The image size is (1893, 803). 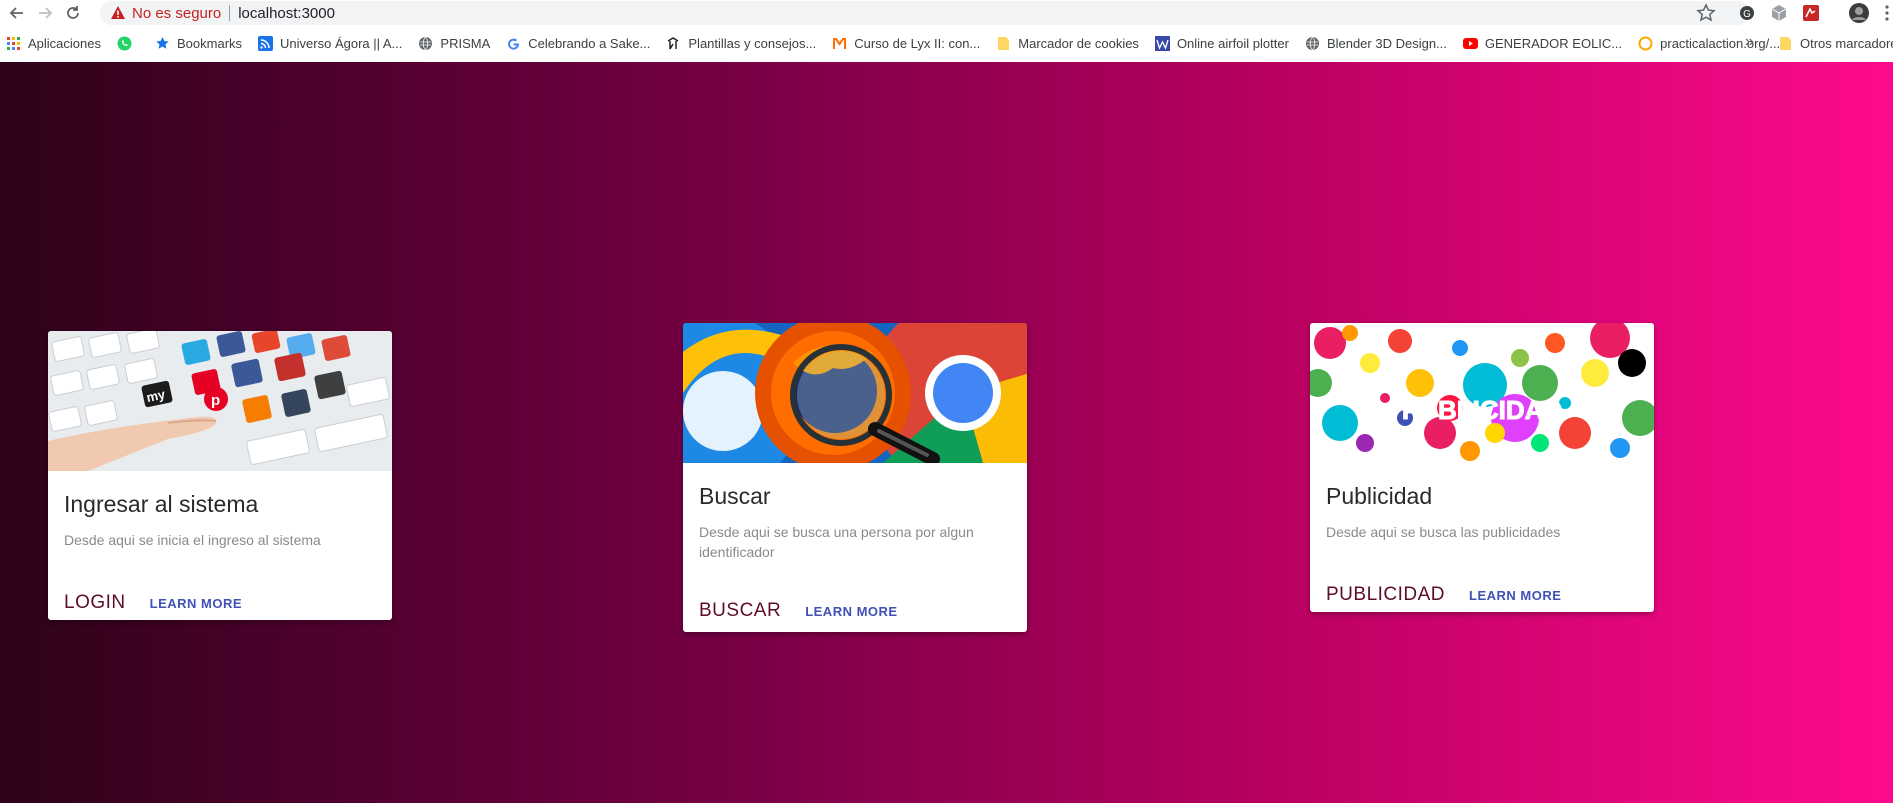 What do you see at coordinates (161, 504) in the screenshot?
I see `card-title: Ingresar al sistema` at bounding box center [161, 504].